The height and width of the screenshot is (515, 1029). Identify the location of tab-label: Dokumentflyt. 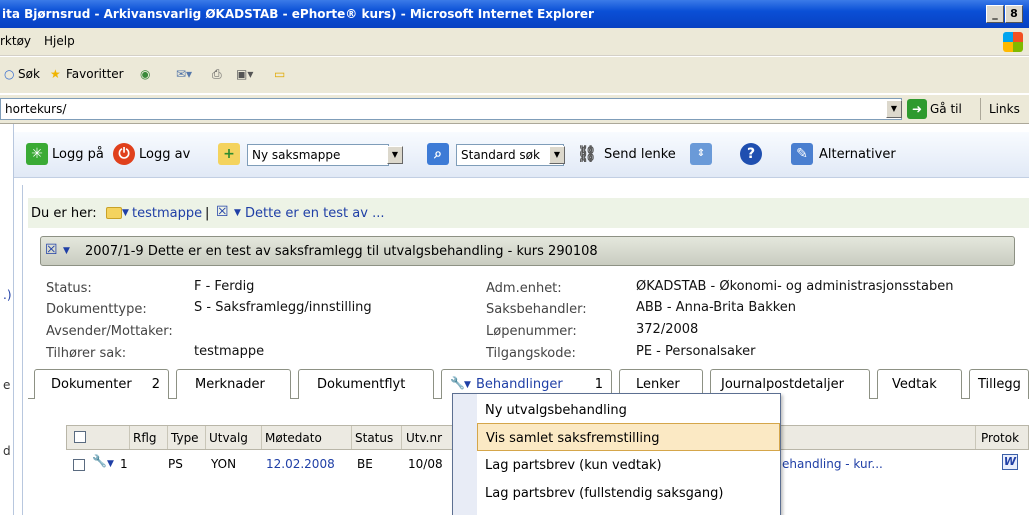
(361, 384).